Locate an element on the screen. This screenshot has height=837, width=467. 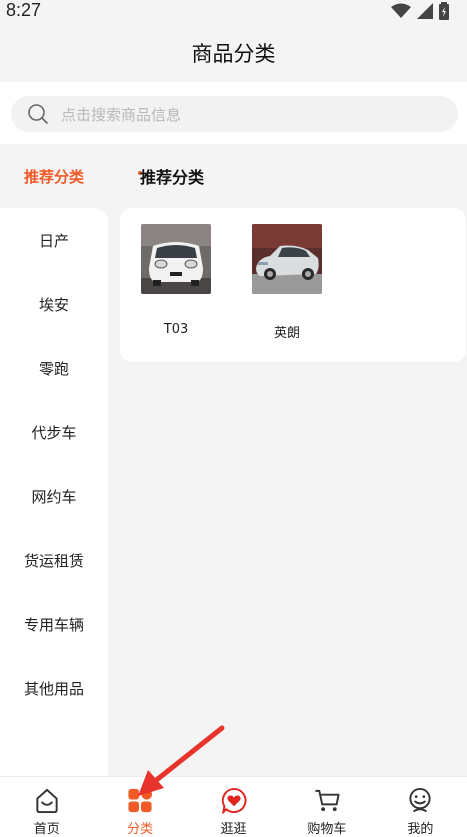
product-item-t03: T03 is located at coordinates (176, 280).